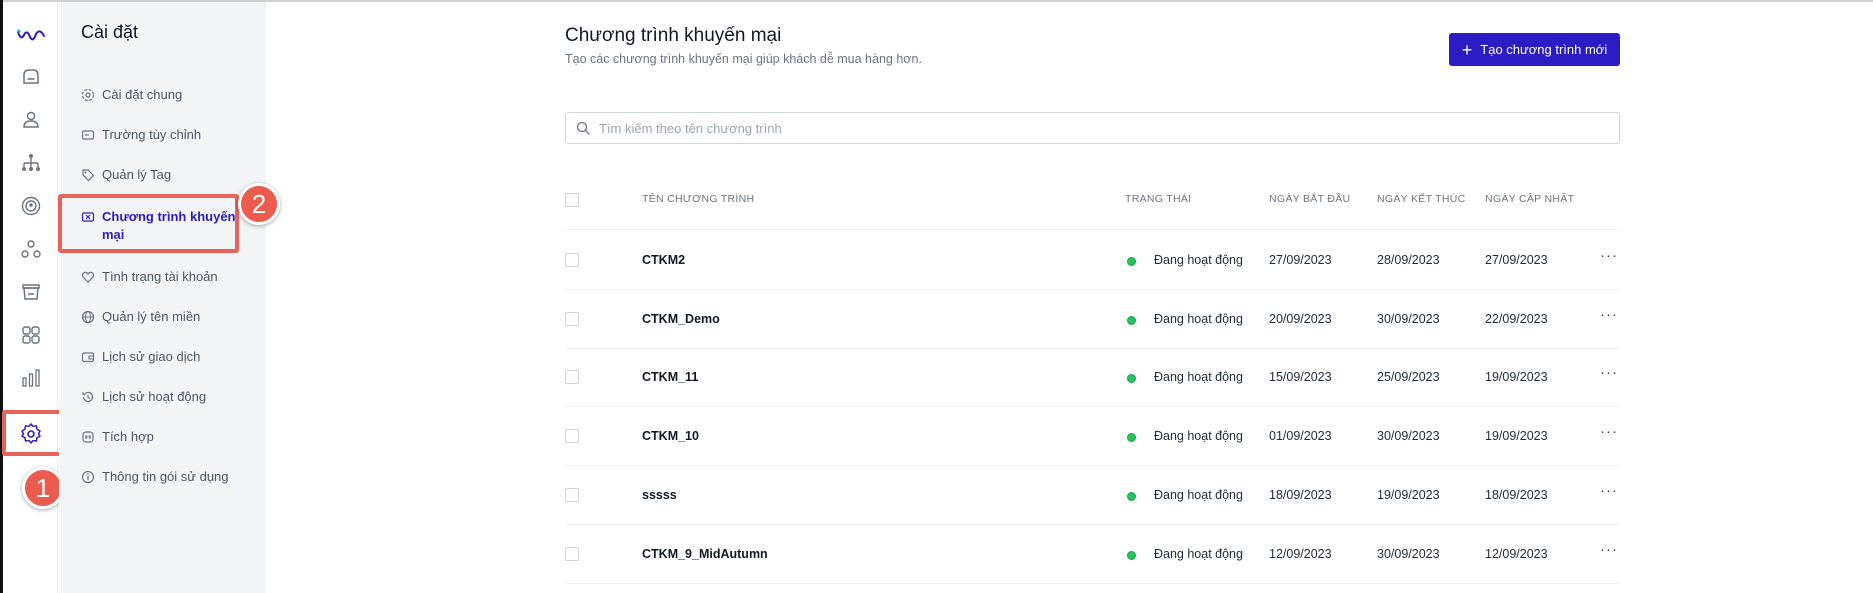 The width and height of the screenshot is (1873, 593). I want to click on menu-item-tags: Quản lý Tag, so click(166, 175).